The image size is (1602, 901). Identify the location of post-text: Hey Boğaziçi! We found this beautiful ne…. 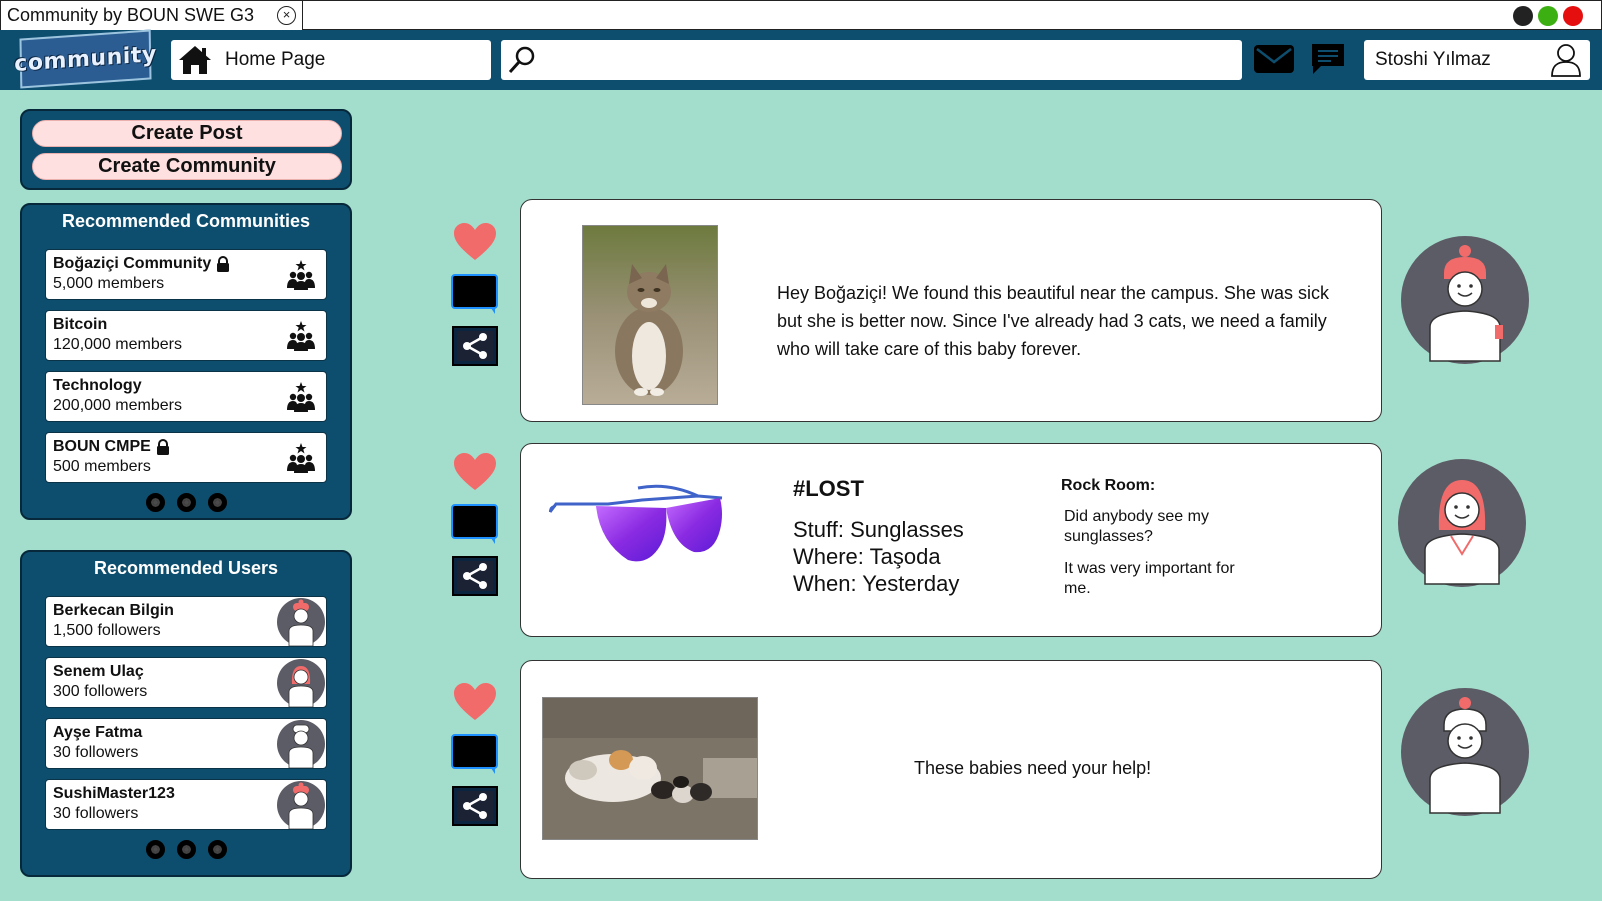
(1053, 321).